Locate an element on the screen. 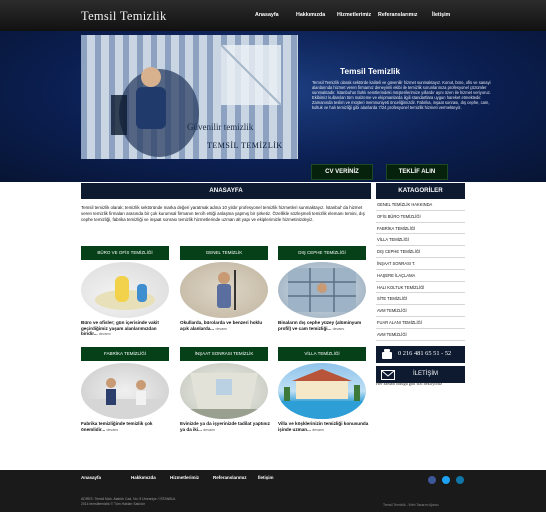  footer-nav-referanslarimiz: Referanslarımız is located at coordinates (230, 477).